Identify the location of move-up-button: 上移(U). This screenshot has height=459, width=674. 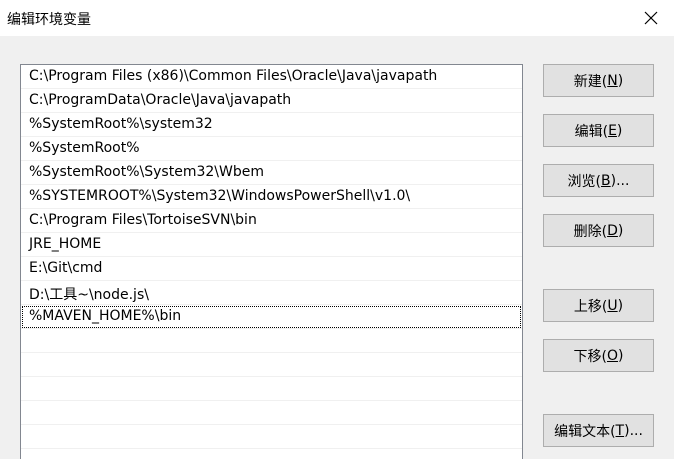
(598, 305).